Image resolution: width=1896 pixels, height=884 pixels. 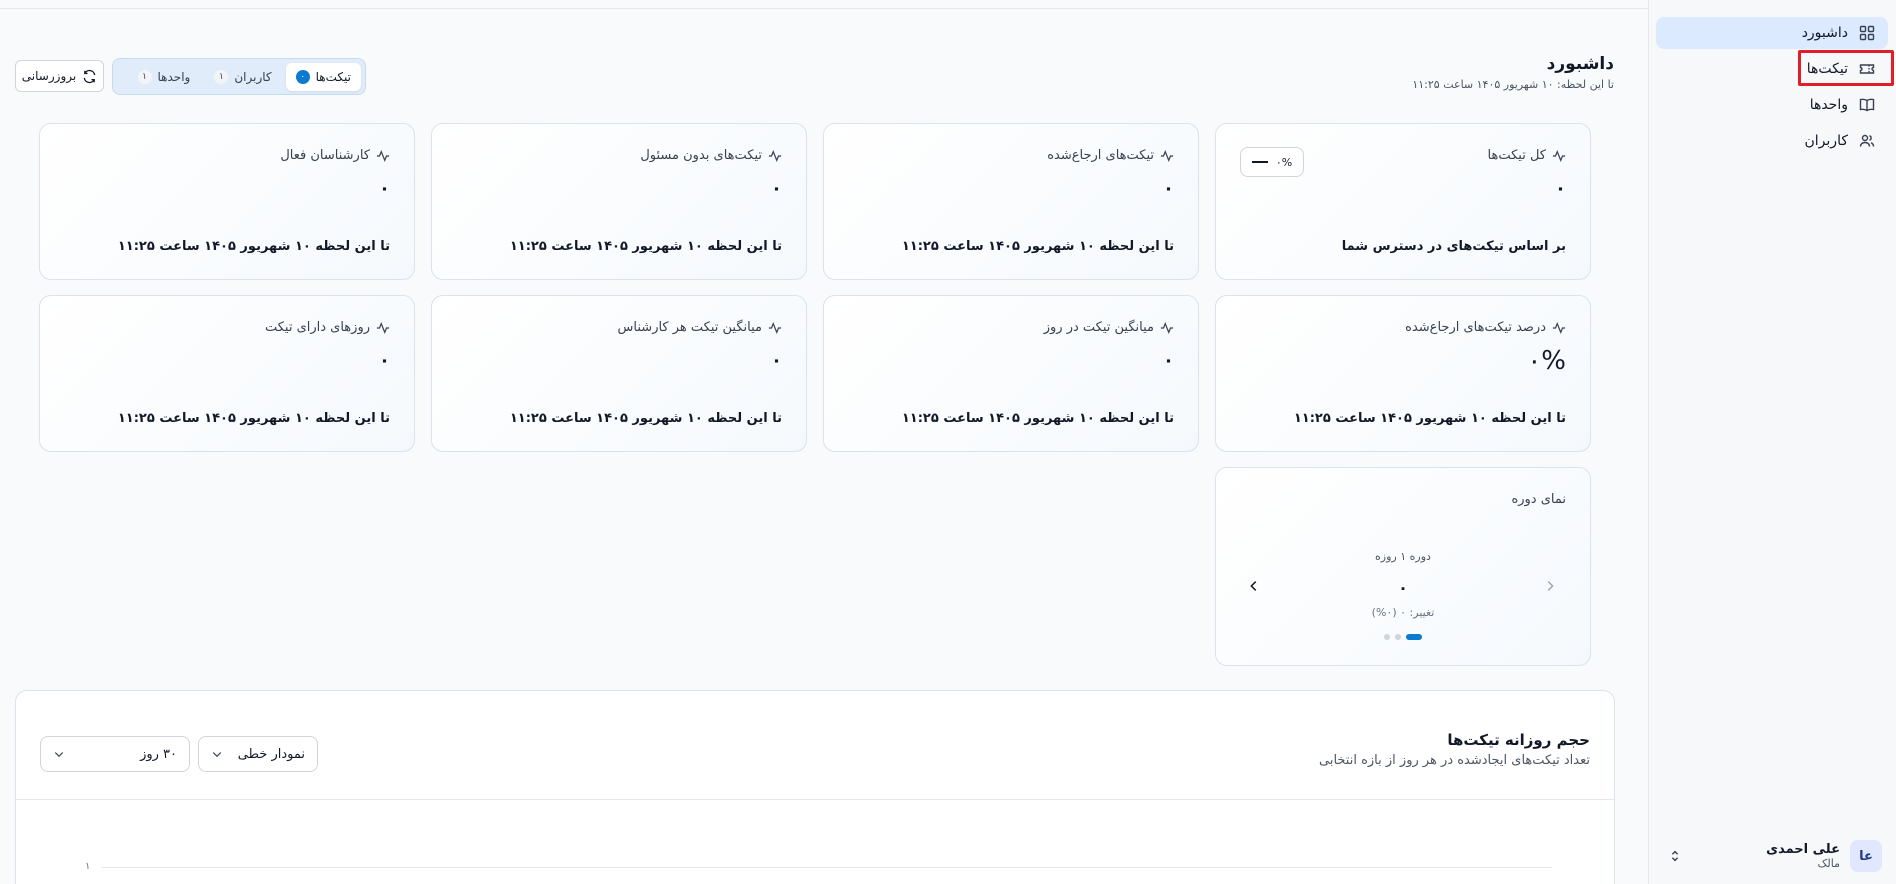 I want to click on chart-type-select: نمودار خطی, so click(x=258, y=754).